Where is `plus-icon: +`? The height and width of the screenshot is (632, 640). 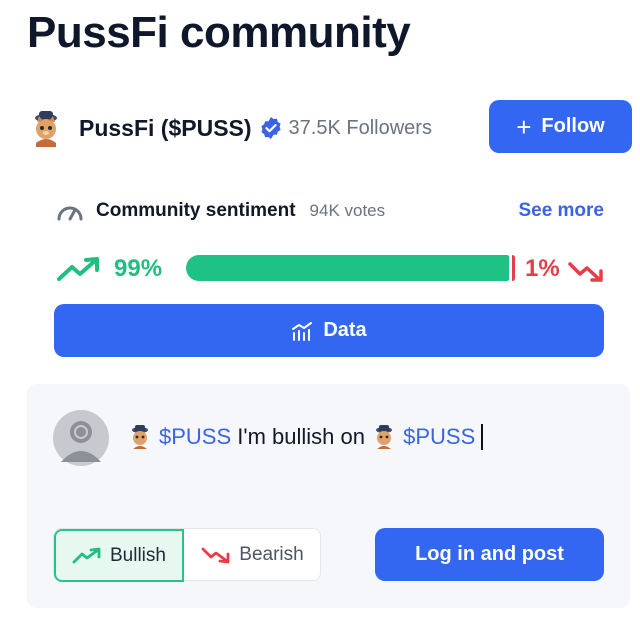
plus-icon: + is located at coordinates (524, 126).